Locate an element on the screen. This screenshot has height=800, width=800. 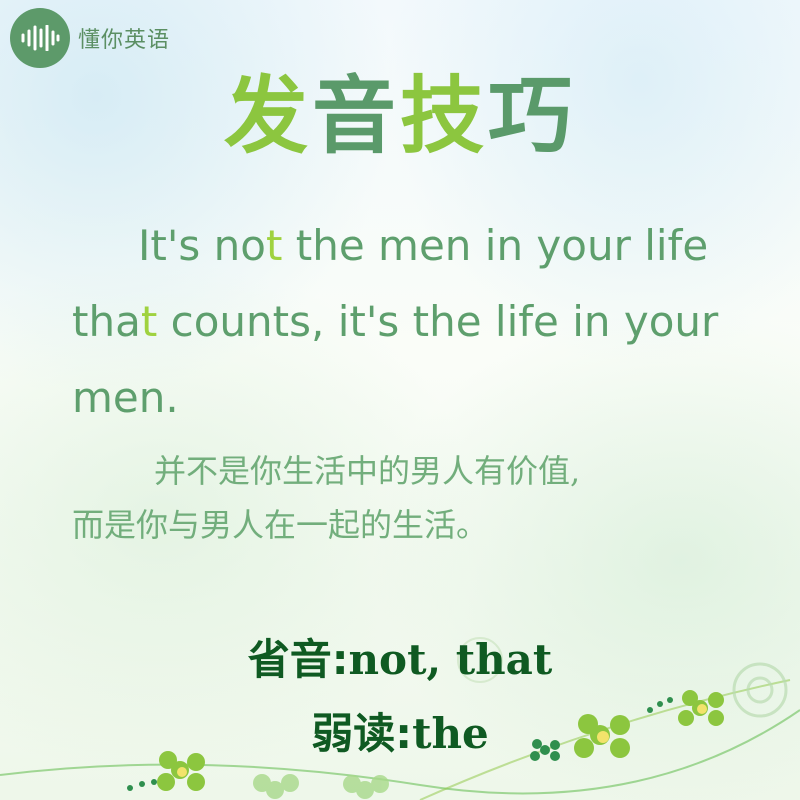
sentence-line-3: men. is located at coordinates (125, 397).